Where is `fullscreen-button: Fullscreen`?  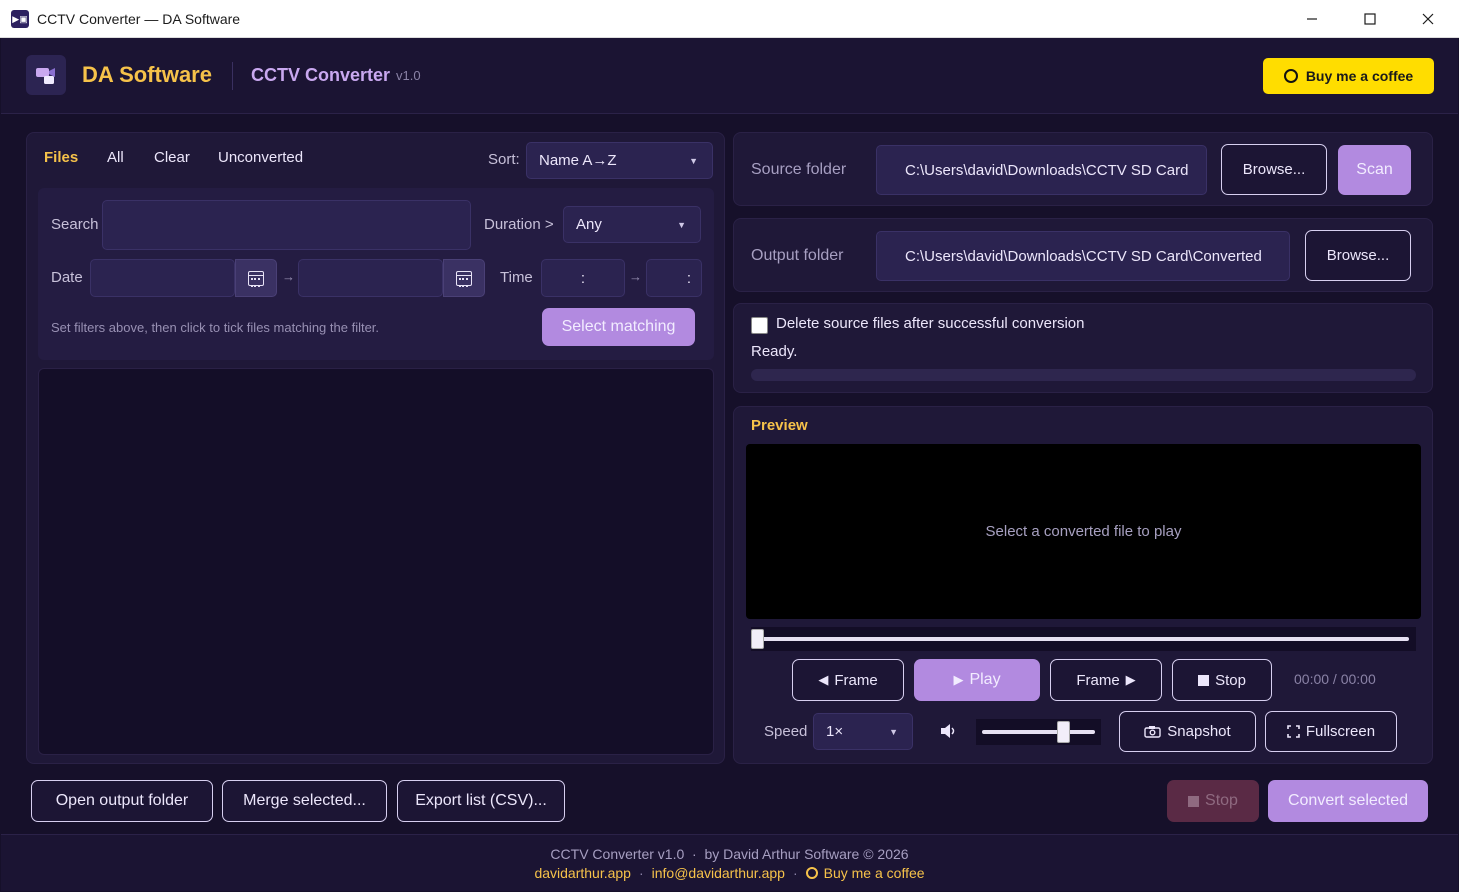
fullscreen-button: Fullscreen is located at coordinates (1331, 731).